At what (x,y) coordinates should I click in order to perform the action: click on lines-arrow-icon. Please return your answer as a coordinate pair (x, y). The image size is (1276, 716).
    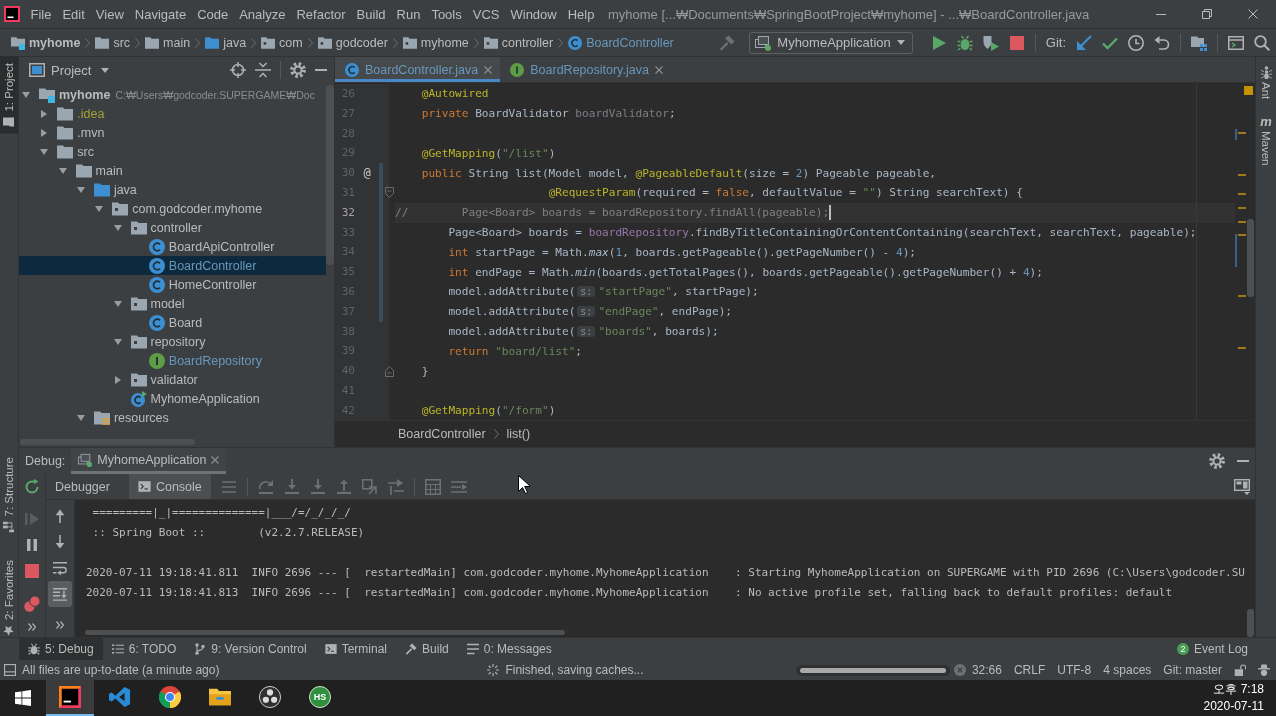
    Looking at the image, I should click on (458, 486).